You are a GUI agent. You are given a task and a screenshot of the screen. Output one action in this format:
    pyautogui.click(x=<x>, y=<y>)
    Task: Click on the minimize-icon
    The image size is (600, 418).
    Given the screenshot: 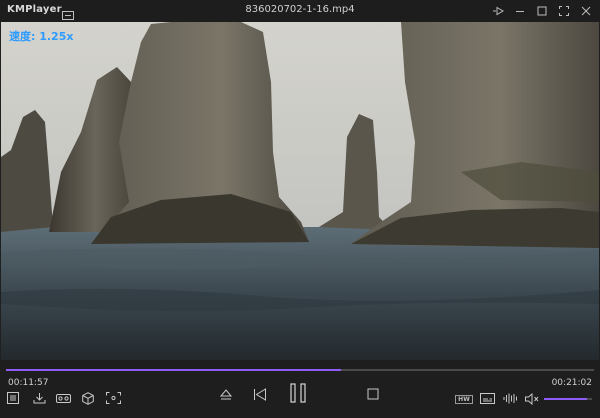 What is the action you would take?
    pyautogui.click(x=520, y=11)
    